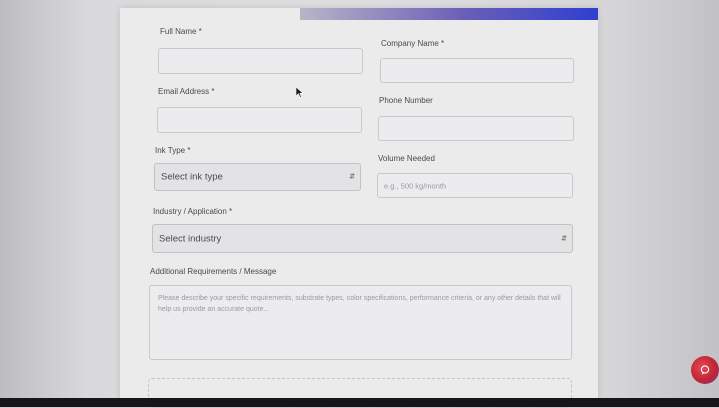  What do you see at coordinates (415, 185) in the screenshot?
I see `volume-placeholder: e.g., 500 kg/month` at bounding box center [415, 185].